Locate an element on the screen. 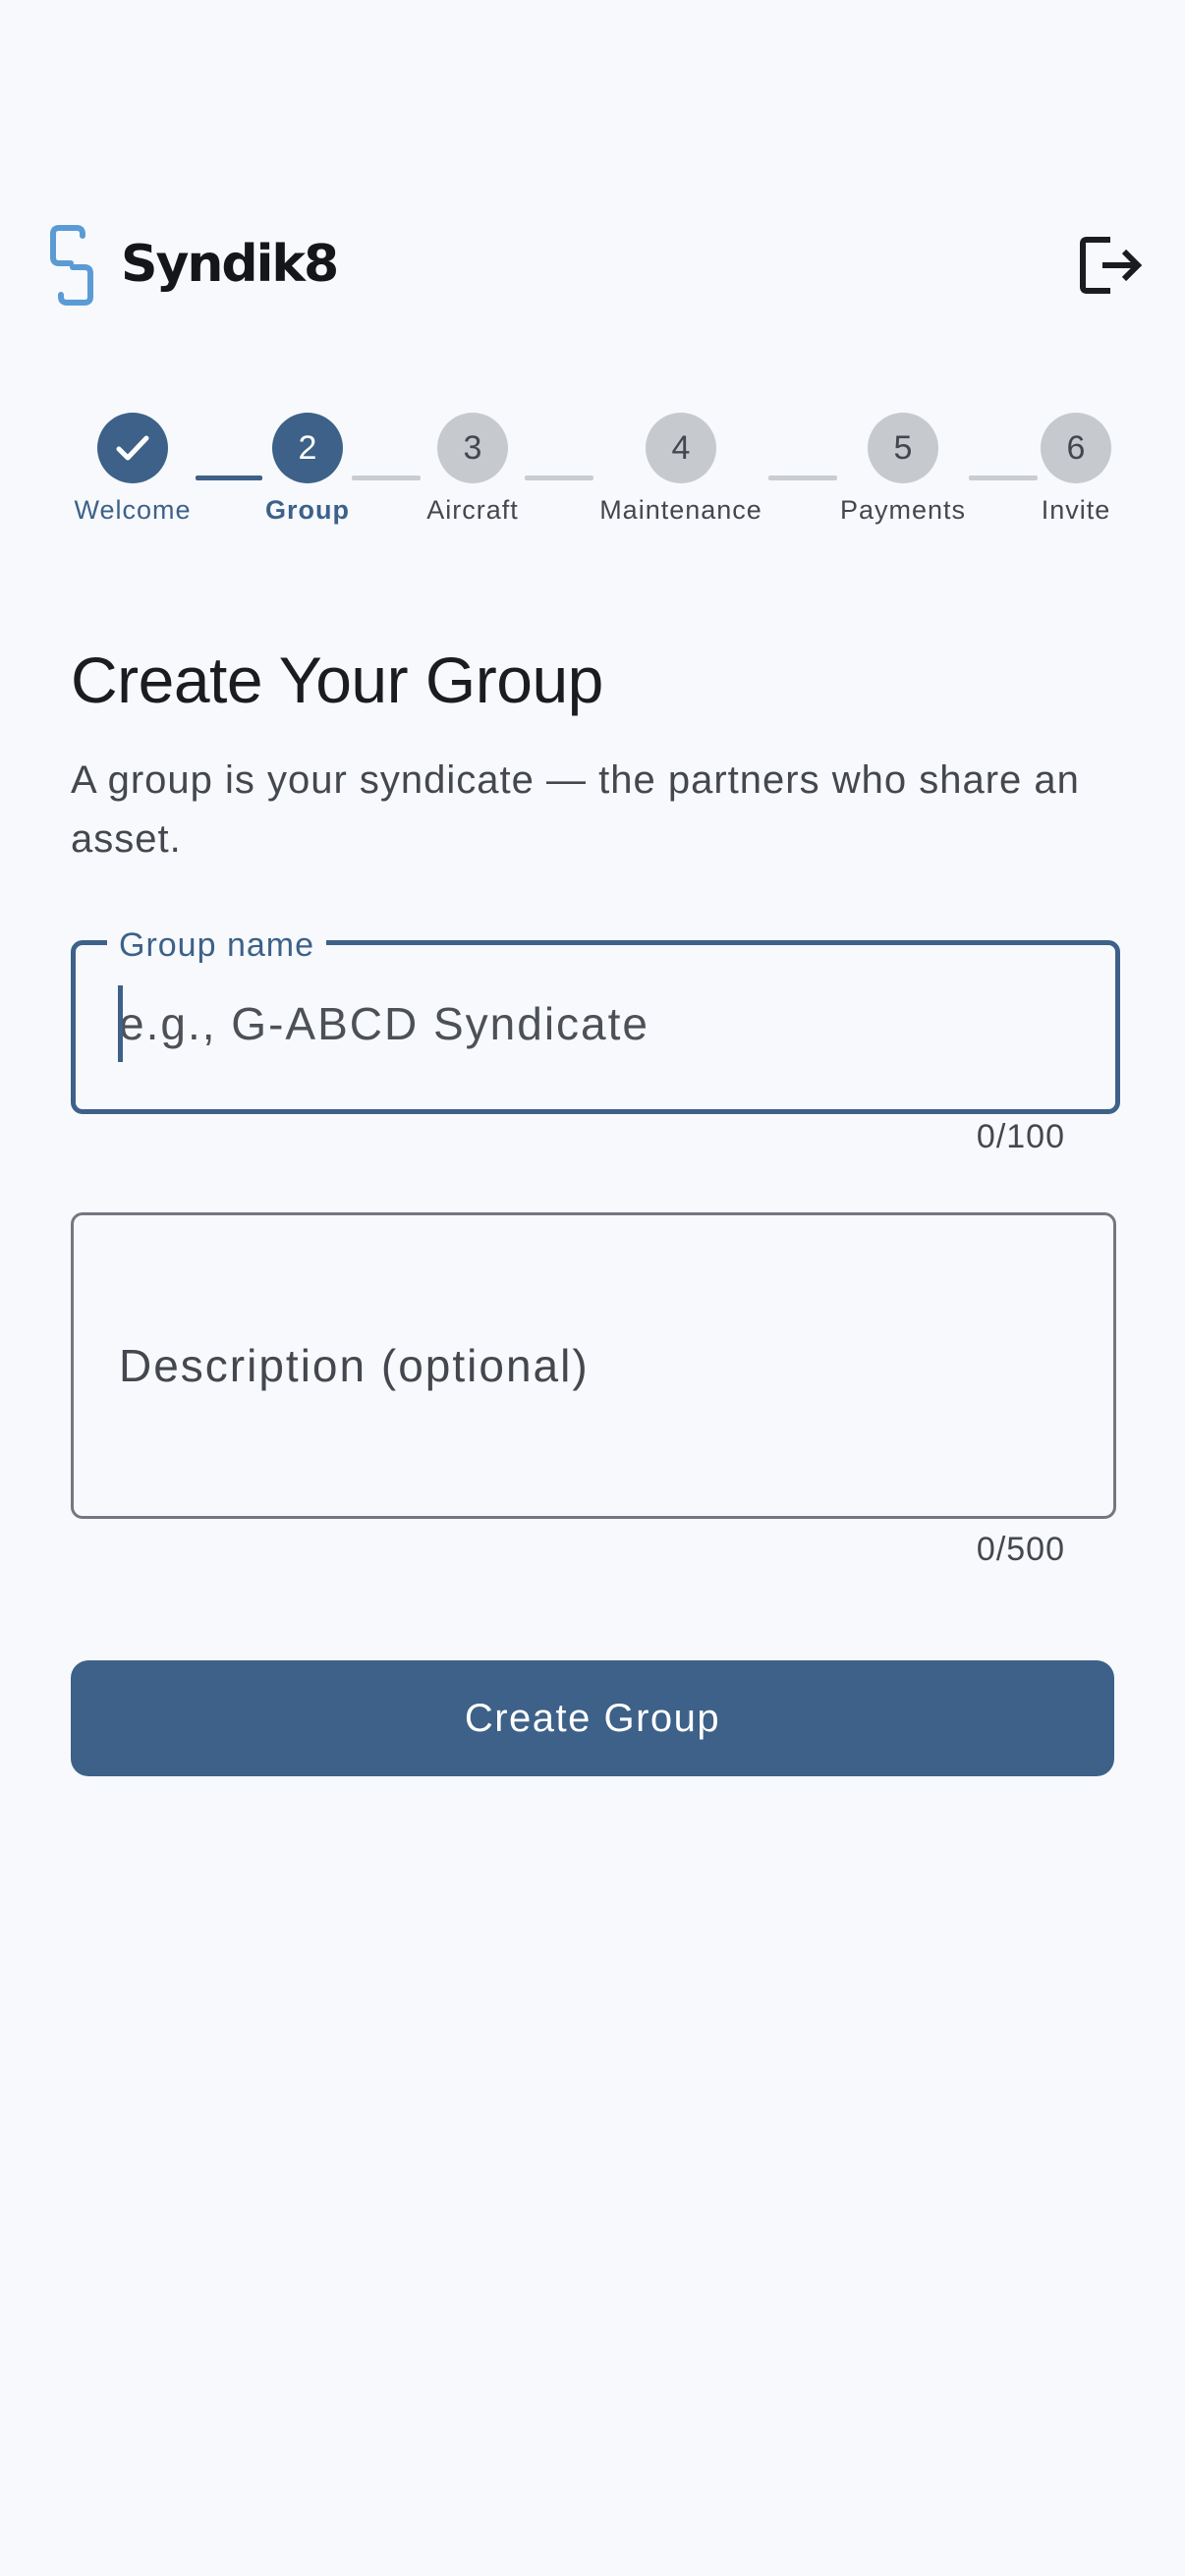  logout-button is located at coordinates (1111, 265).